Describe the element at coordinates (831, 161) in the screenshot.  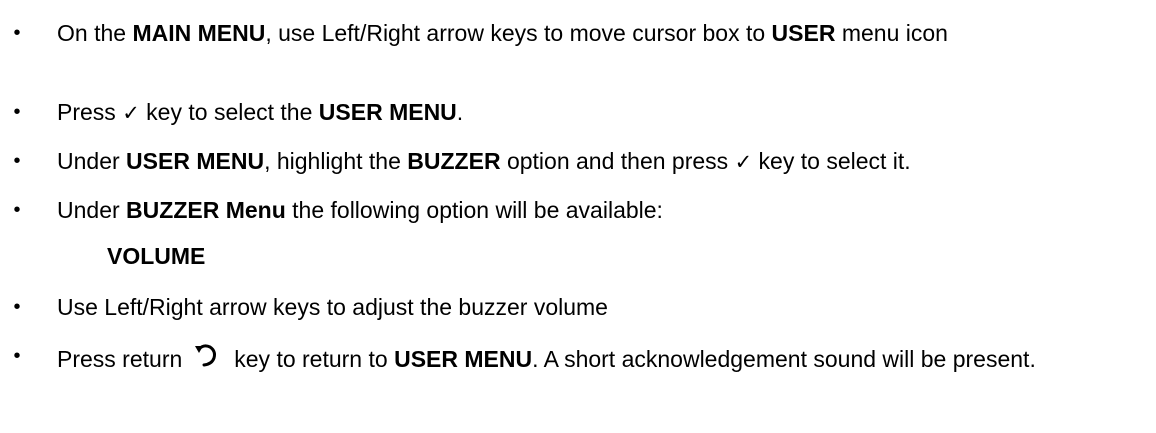
I see `item-text: key to select it.` at that location.